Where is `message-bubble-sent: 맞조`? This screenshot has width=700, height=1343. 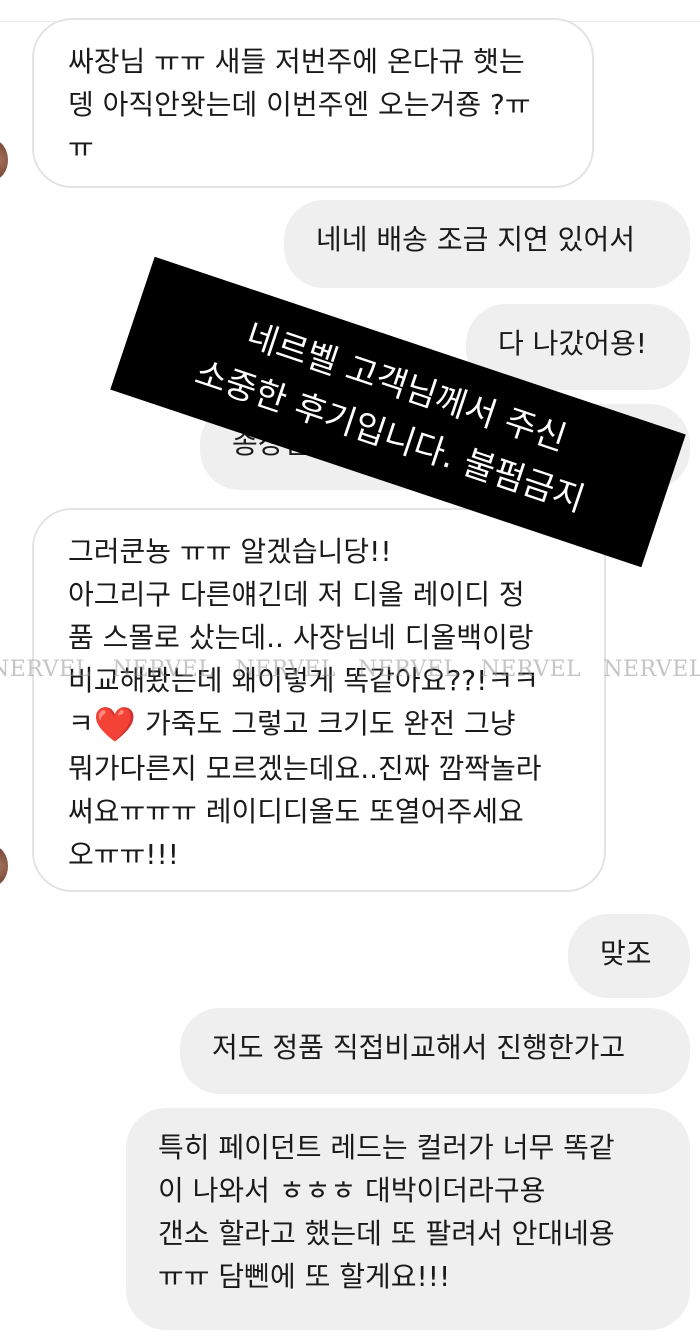 message-bubble-sent: 맞조 is located at coordinates (629, 956).